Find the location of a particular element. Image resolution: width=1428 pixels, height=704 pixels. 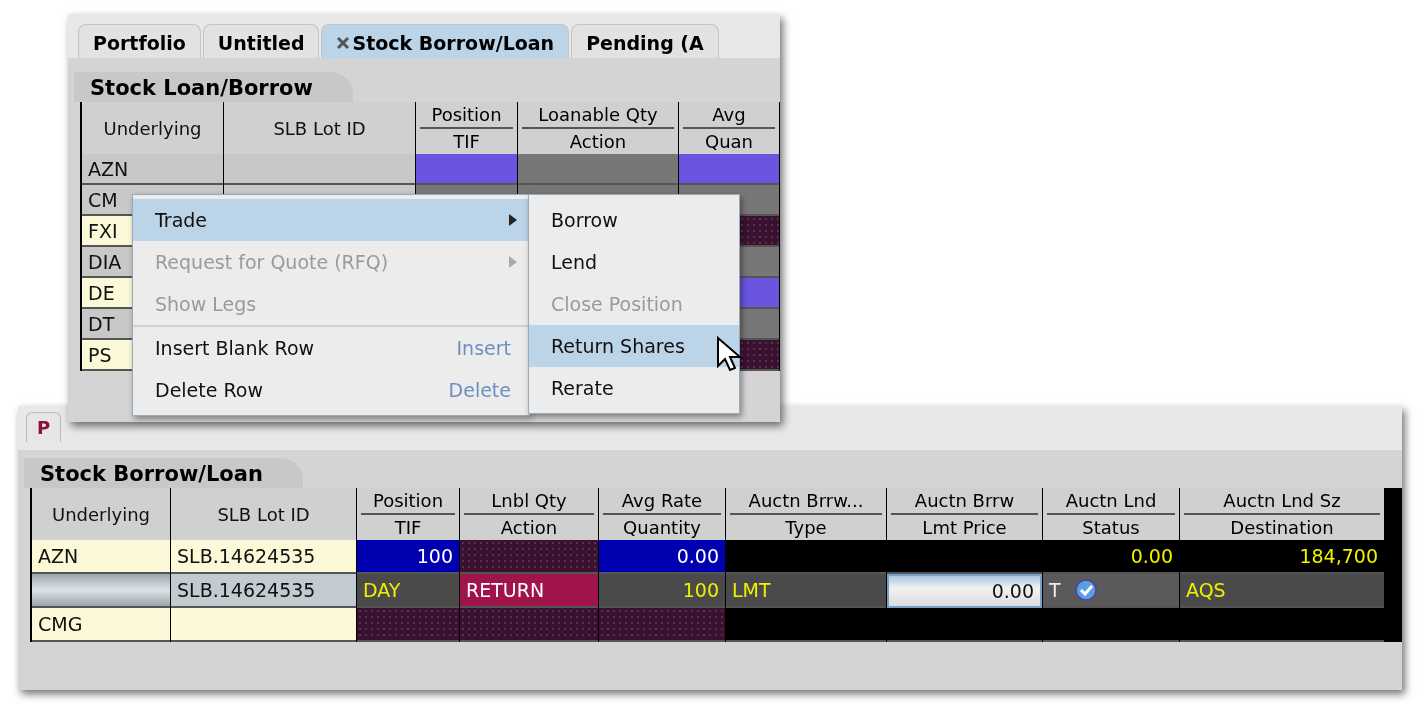

column-header: Quantity is located at coordinates (662, 527).